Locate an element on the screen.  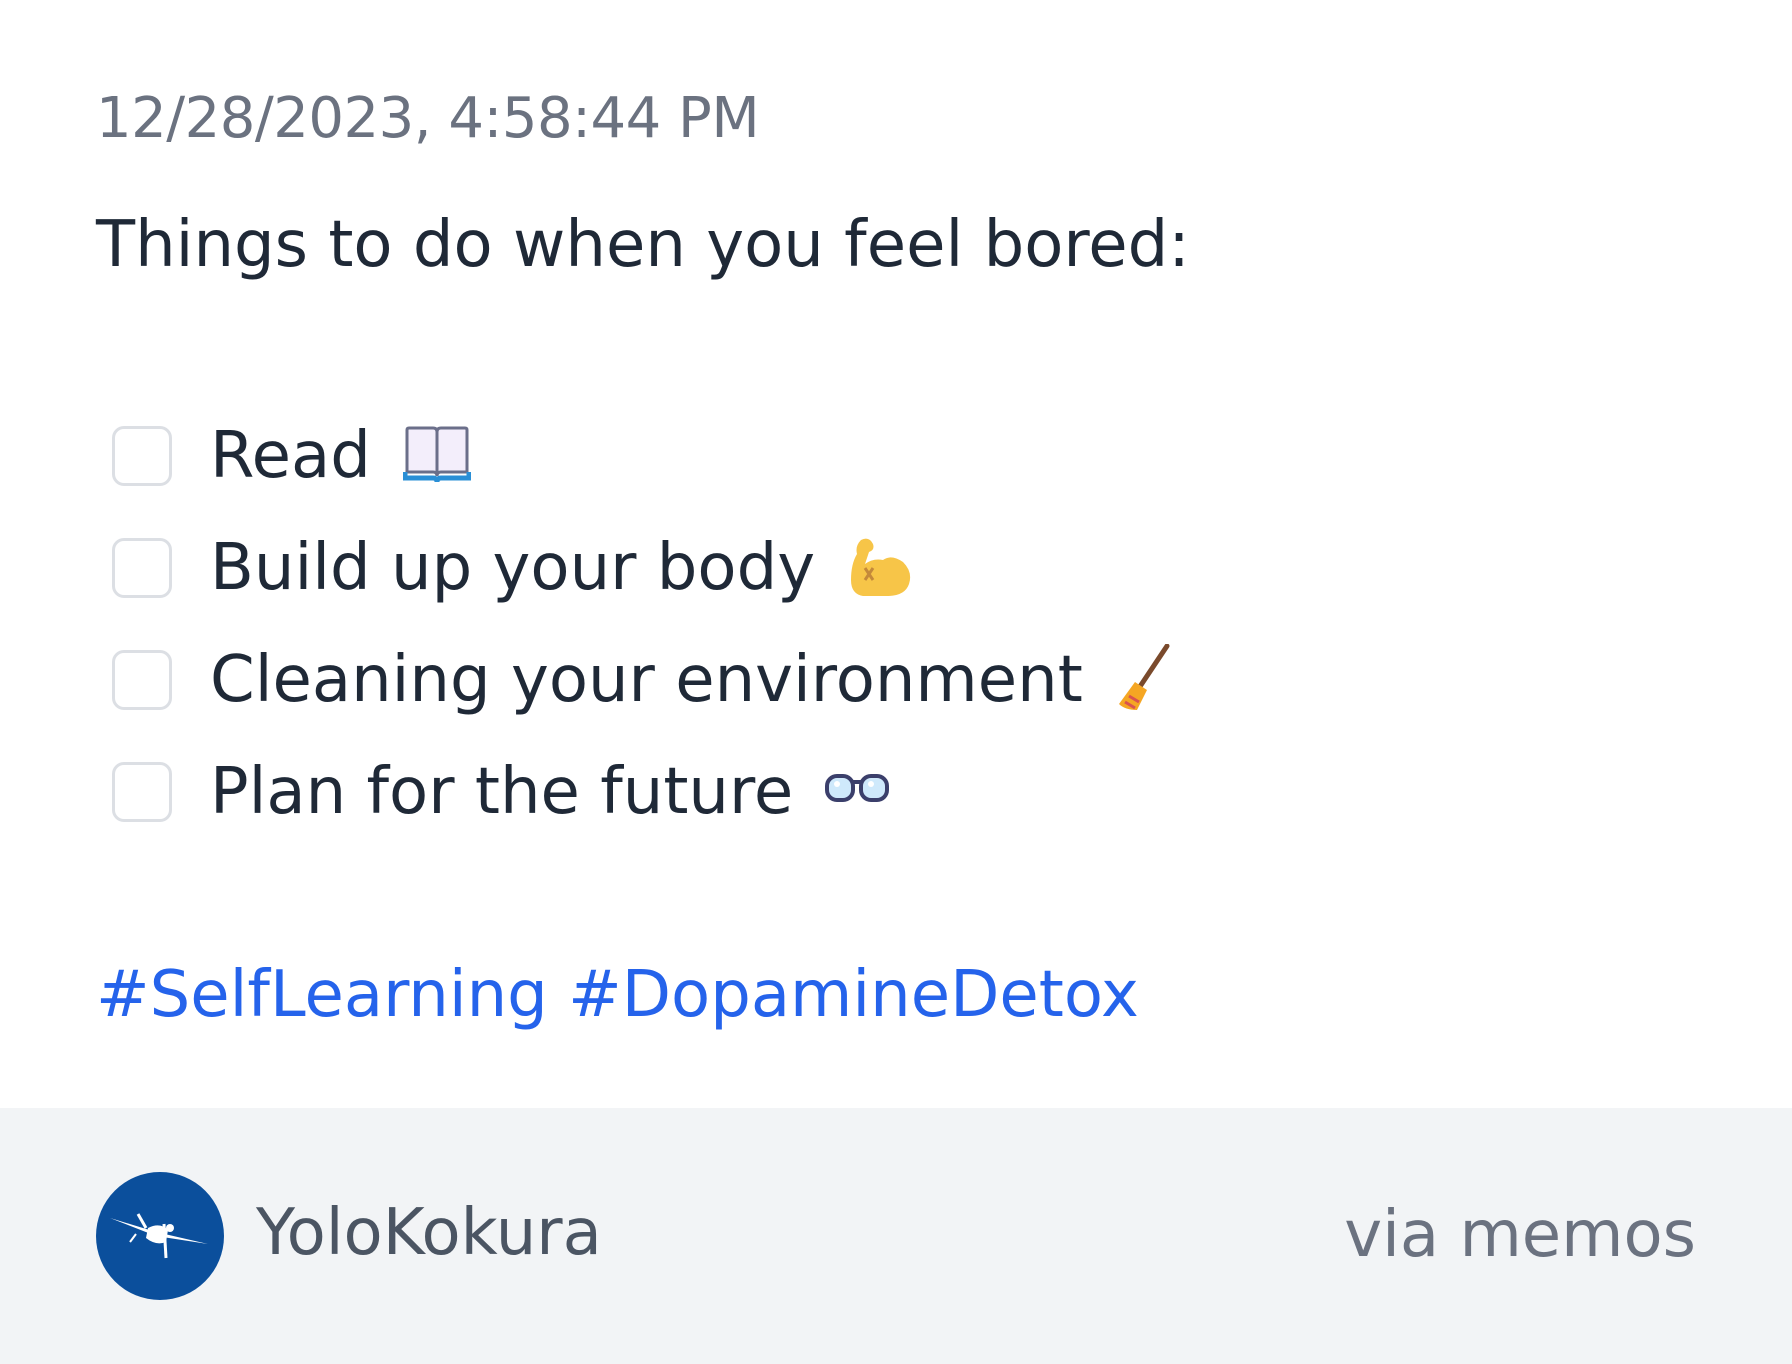
avatar is located at coordinates (160, 1236).